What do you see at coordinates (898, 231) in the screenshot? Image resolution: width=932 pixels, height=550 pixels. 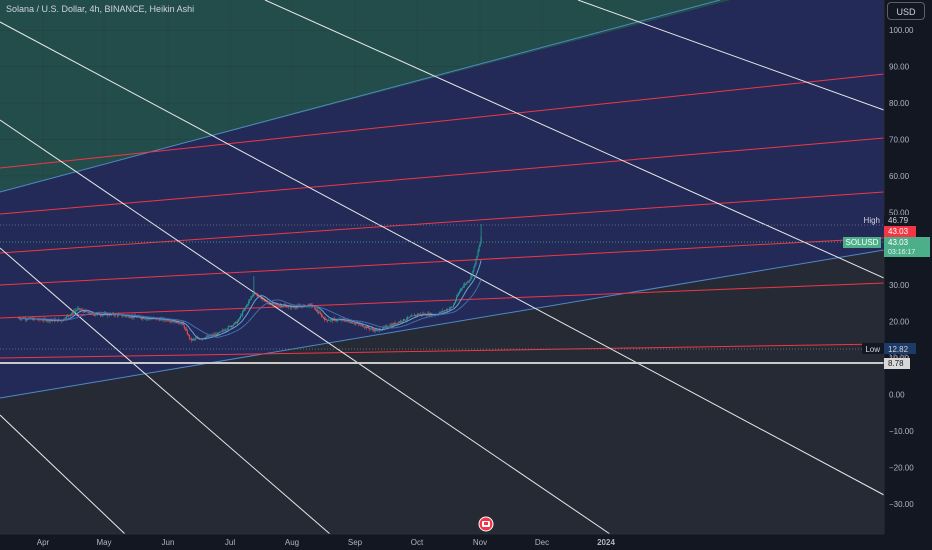 I see `current-value: 43.03` at bounding box center [898, 231].